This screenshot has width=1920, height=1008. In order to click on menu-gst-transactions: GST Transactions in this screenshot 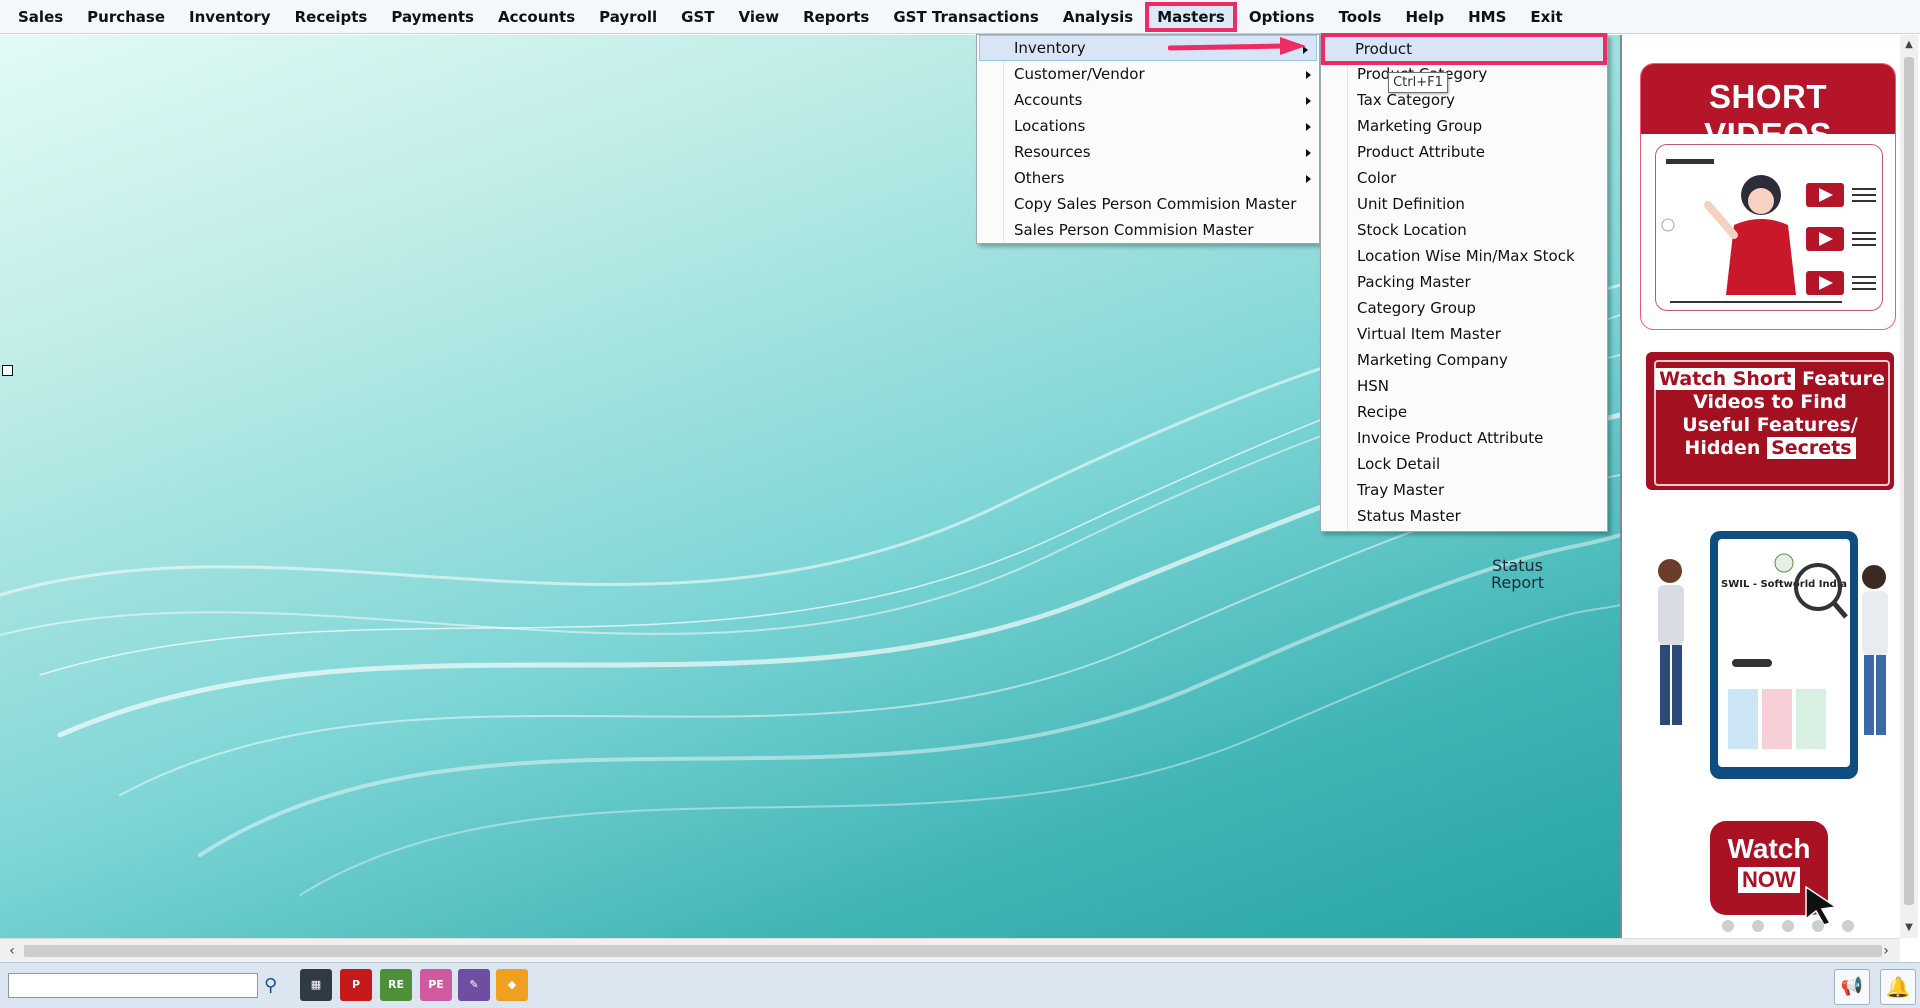, I will do `click(966, 17)`.